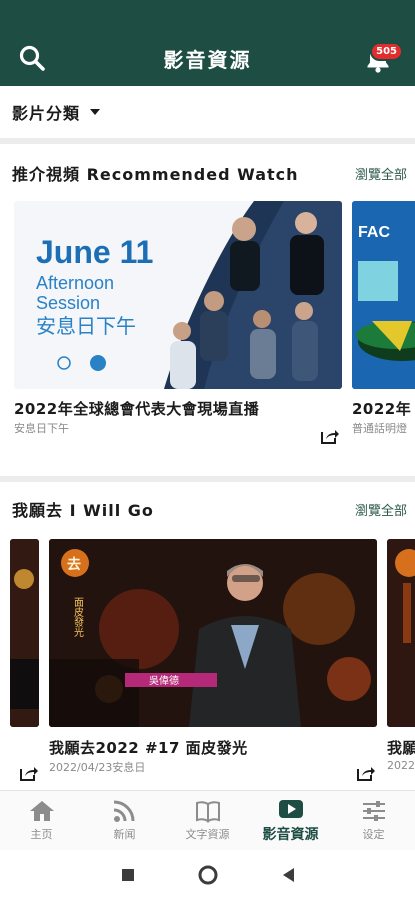 Image resolution: width=415 pixels, height=900 pixels. I want to click on thumb-tag: FAC, so click(374, 232).